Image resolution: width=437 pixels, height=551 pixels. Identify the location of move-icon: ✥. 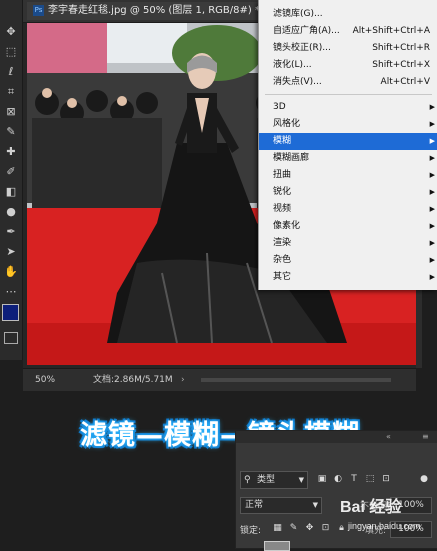
(11, 32).